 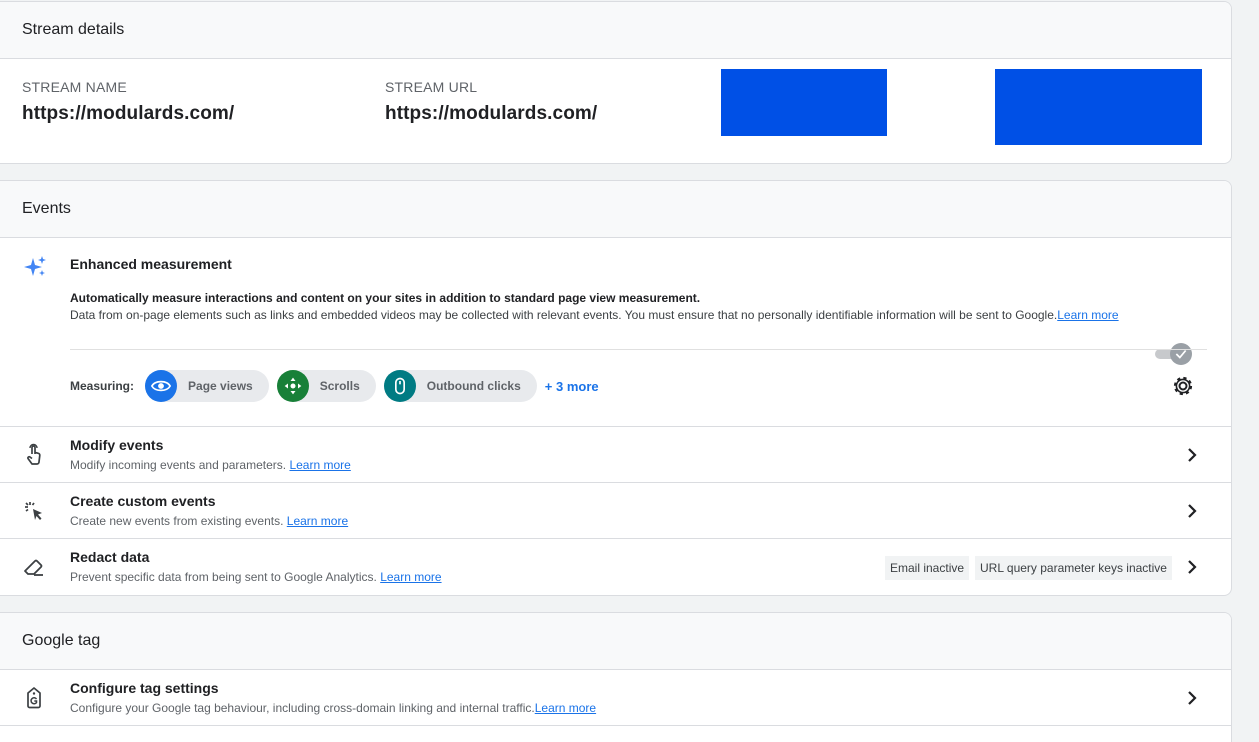 What do you see at coordinates (128, 102) in the screenshot?
I see `stream-name-block: STREAM NAME https://modulards.com/` at bounding box center [128, 102].